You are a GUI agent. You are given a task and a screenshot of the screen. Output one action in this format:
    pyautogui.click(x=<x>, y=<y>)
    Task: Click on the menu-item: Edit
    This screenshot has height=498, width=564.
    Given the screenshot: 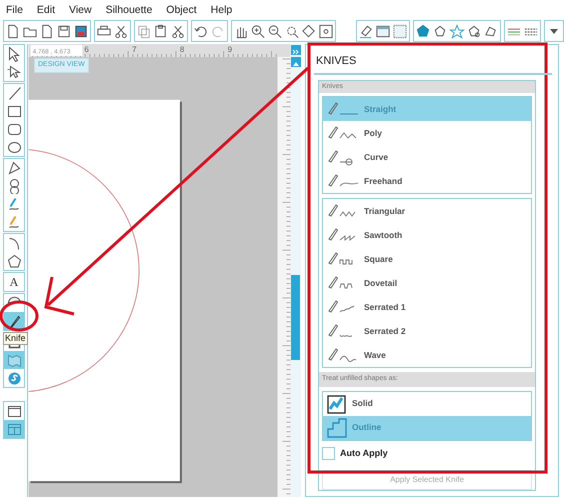 What is the action you would take?
    pyautogui.click(x=46, y=11)
    